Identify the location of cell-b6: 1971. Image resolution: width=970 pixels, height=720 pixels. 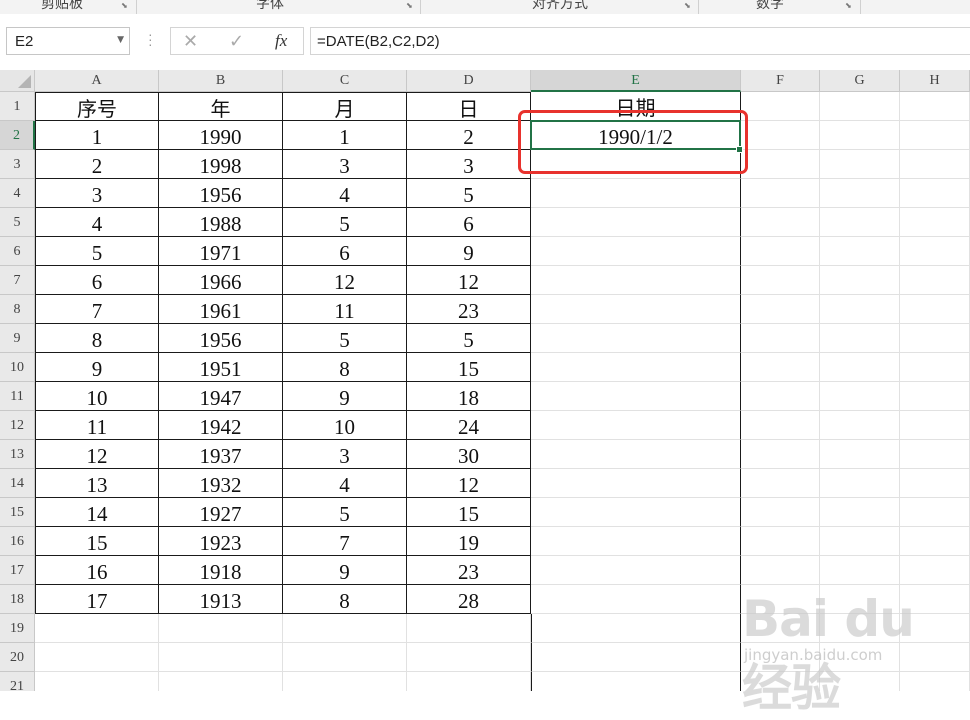
(221, 251).